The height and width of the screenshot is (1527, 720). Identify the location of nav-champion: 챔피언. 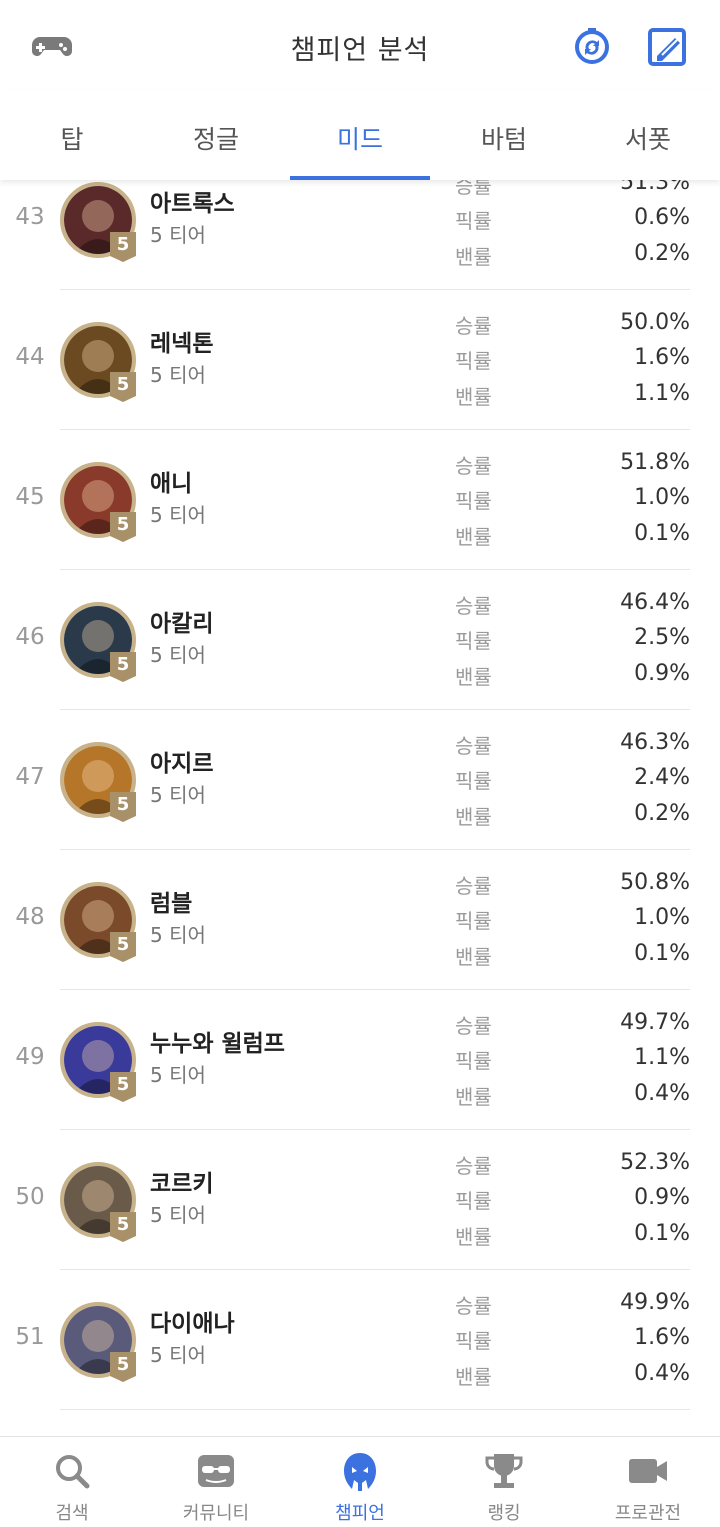
(360, 1482).